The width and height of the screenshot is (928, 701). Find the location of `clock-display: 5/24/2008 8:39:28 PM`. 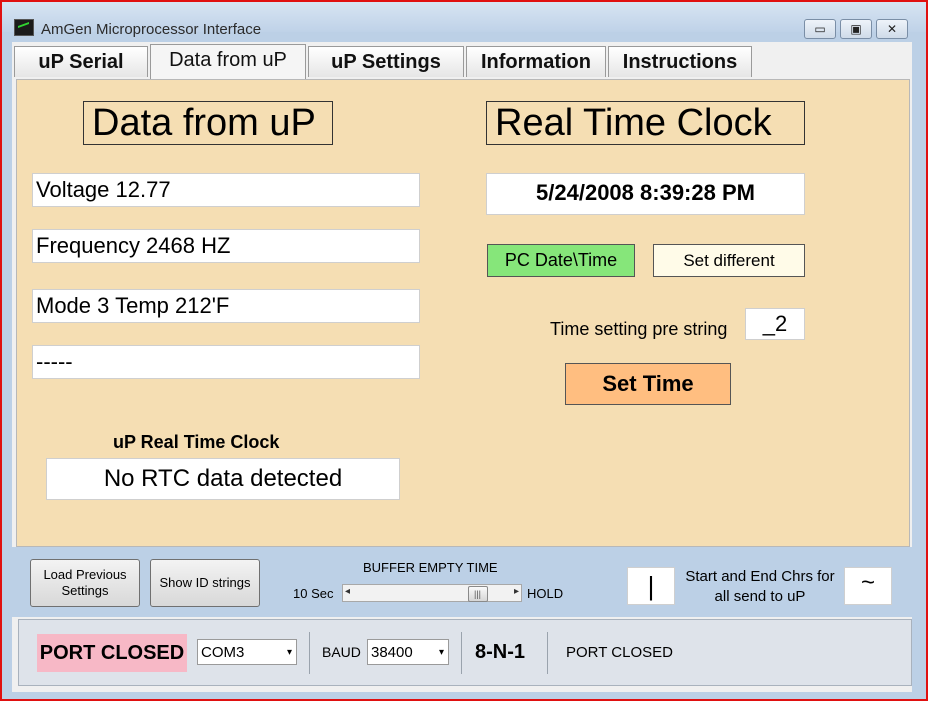

clock-display: 5/24/2008 8:39:28 PM is located at coordinates (645, 194).